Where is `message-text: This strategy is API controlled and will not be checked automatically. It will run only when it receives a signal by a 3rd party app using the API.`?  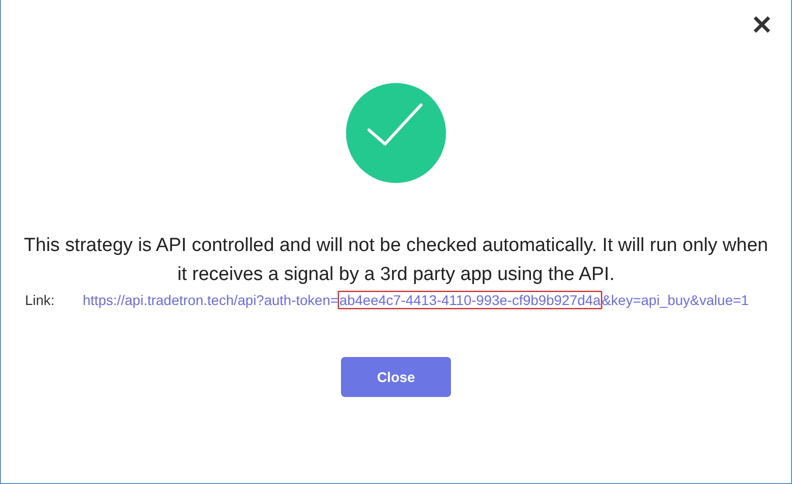 message-text: This strategy is API controlled and will not be checked automatically. It will run only when it receives a signal by a 3rd party app using the API. is located at coordinates (396, 260).